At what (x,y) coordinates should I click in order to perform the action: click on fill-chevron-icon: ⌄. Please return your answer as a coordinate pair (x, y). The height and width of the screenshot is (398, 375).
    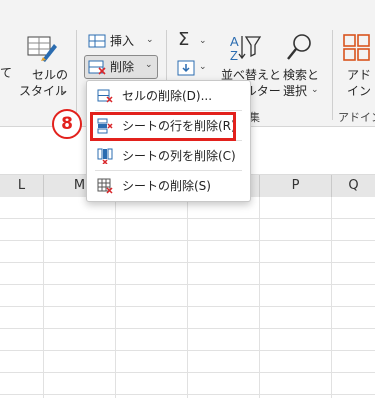
    Looking at the image, I should click on (203, 67).